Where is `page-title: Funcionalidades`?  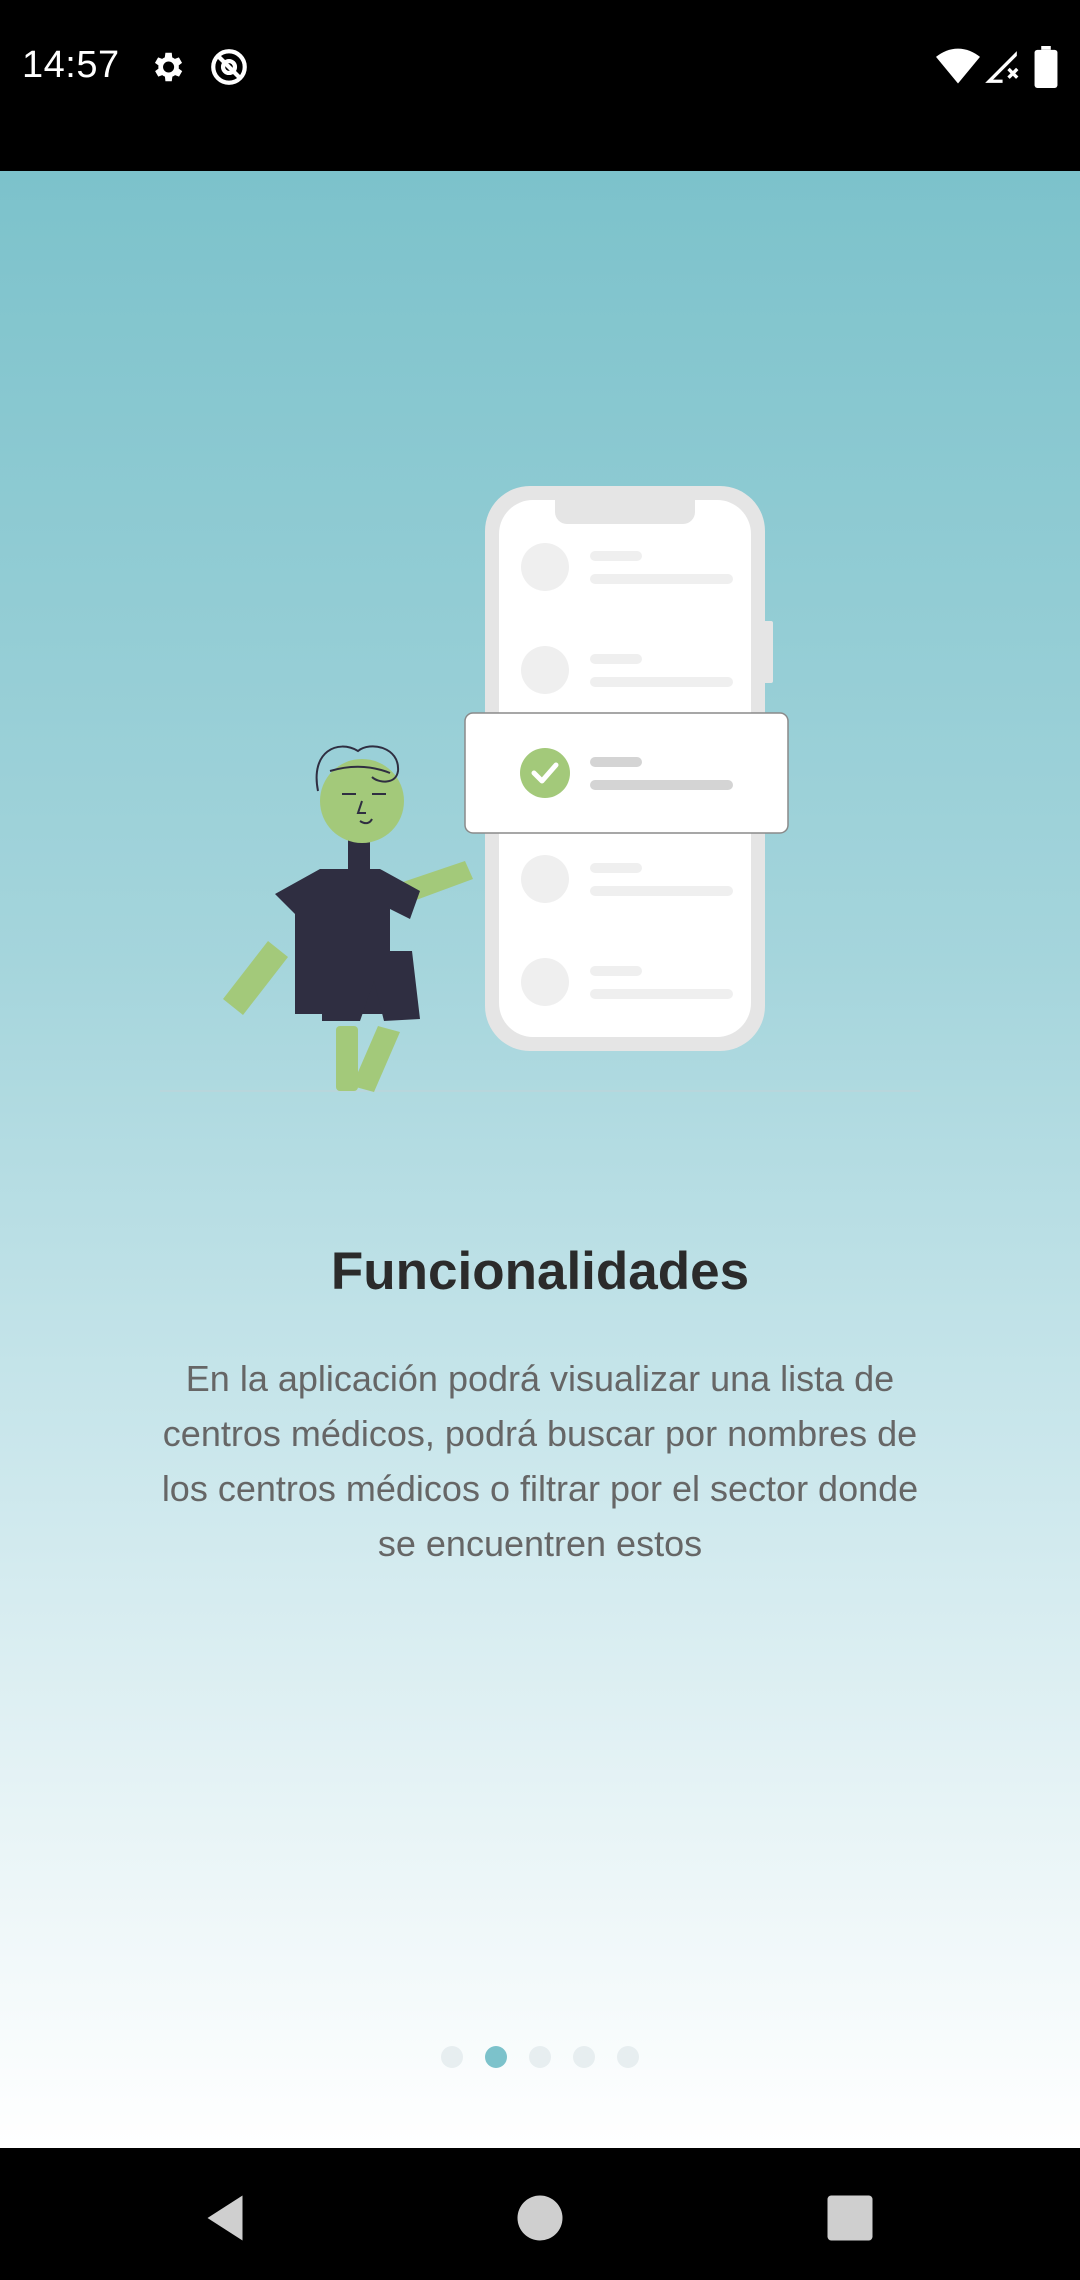 page-title: Funcionalidades is located at coordinates (540, 1271).